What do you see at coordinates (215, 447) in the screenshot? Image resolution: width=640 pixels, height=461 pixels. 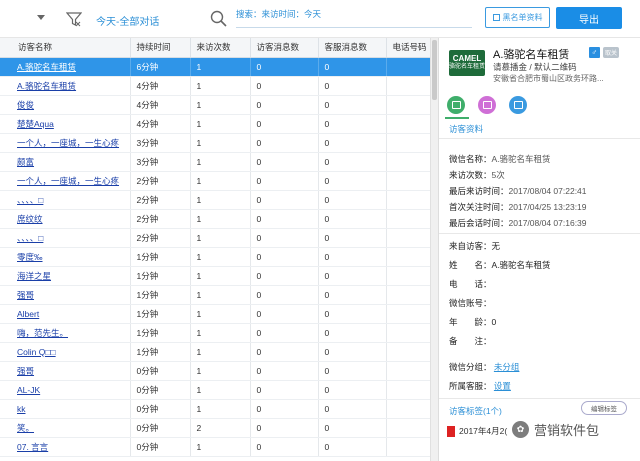 I see `table-row: 07. 言言 0分钟 1 0 0` at bounding box center [215, 447].